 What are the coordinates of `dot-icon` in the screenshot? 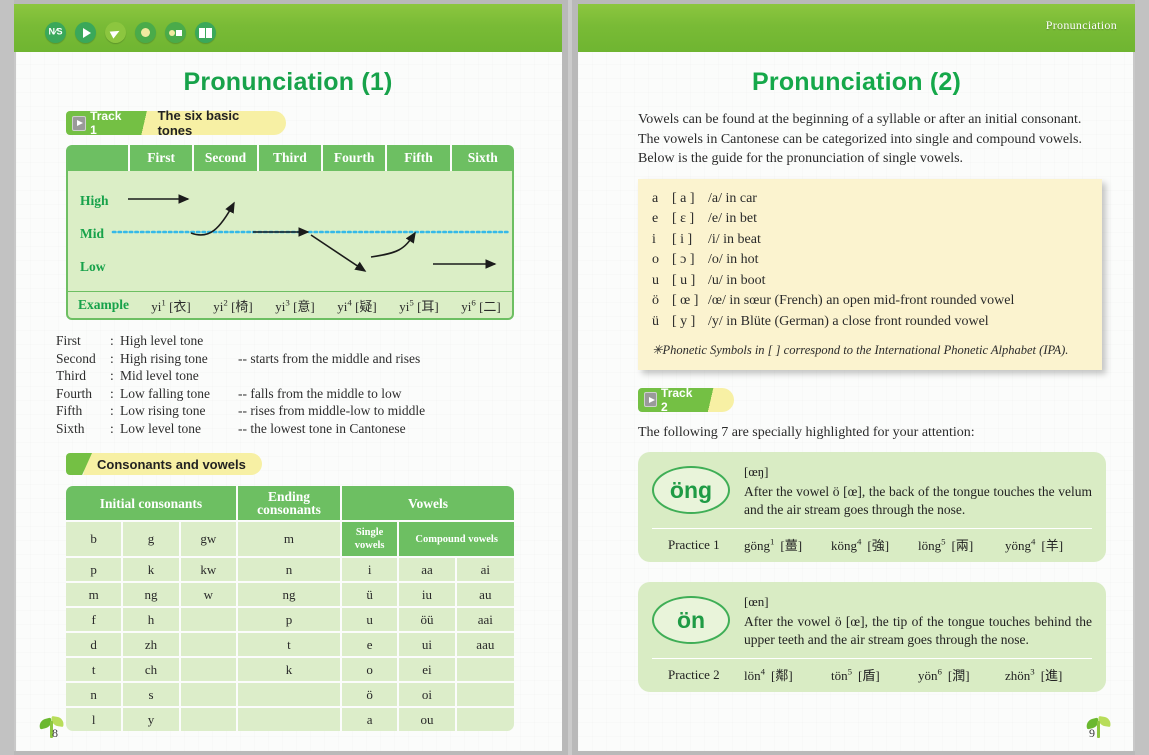 It's located at (145, 32).